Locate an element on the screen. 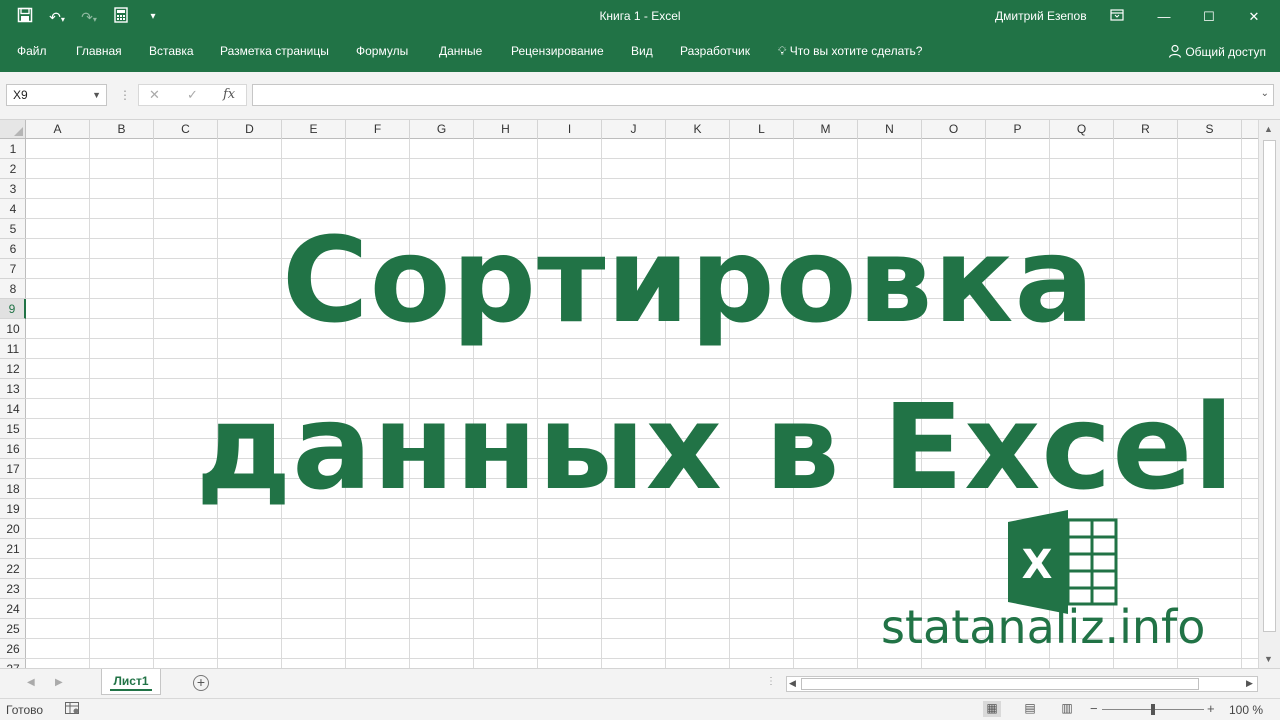 Image resolution: width=1280 pixels, height=720 pixels. column-header: F is located at coordinates (378, 129).